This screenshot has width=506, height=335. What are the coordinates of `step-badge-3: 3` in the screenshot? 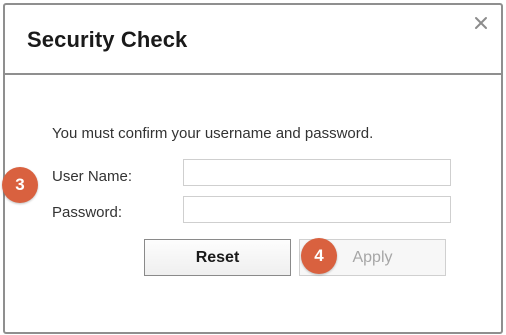 It's located at (20, 185).